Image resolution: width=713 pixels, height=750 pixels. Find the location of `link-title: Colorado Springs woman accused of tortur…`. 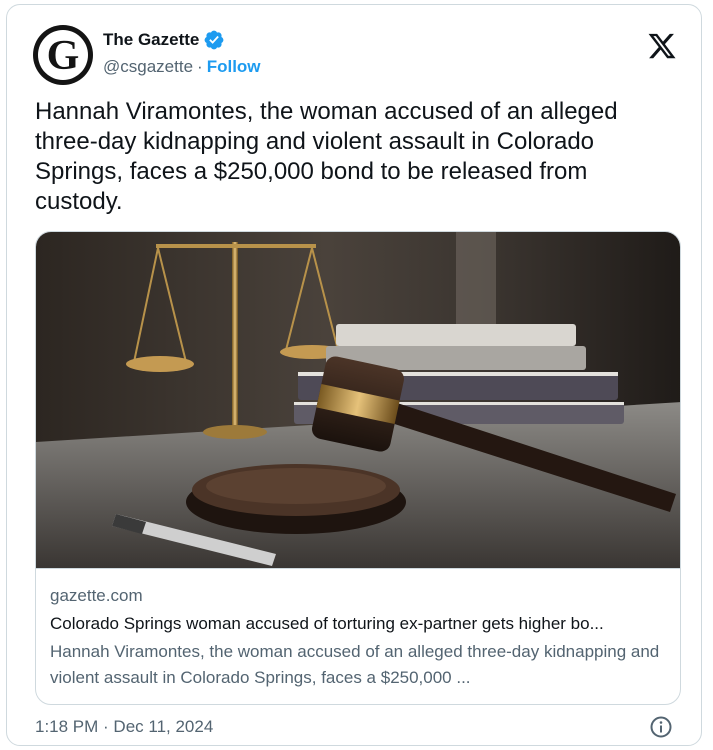

link-title: Colorado Springs woman accused of tortur… is located at coordinates (359, 624).